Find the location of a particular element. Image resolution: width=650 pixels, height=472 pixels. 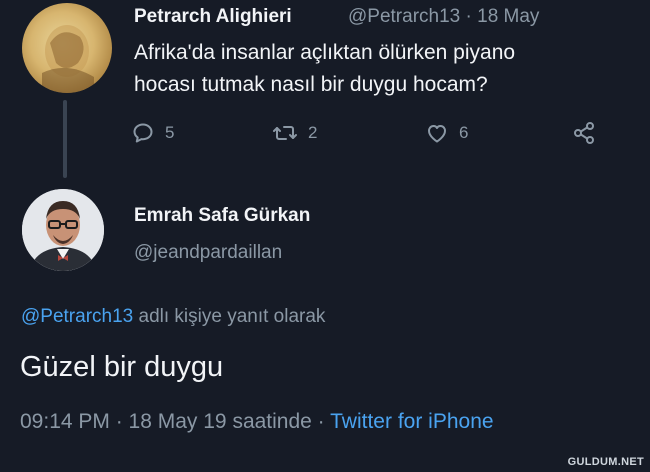

parent-date: 18 May is located at coordinates (508, 16).